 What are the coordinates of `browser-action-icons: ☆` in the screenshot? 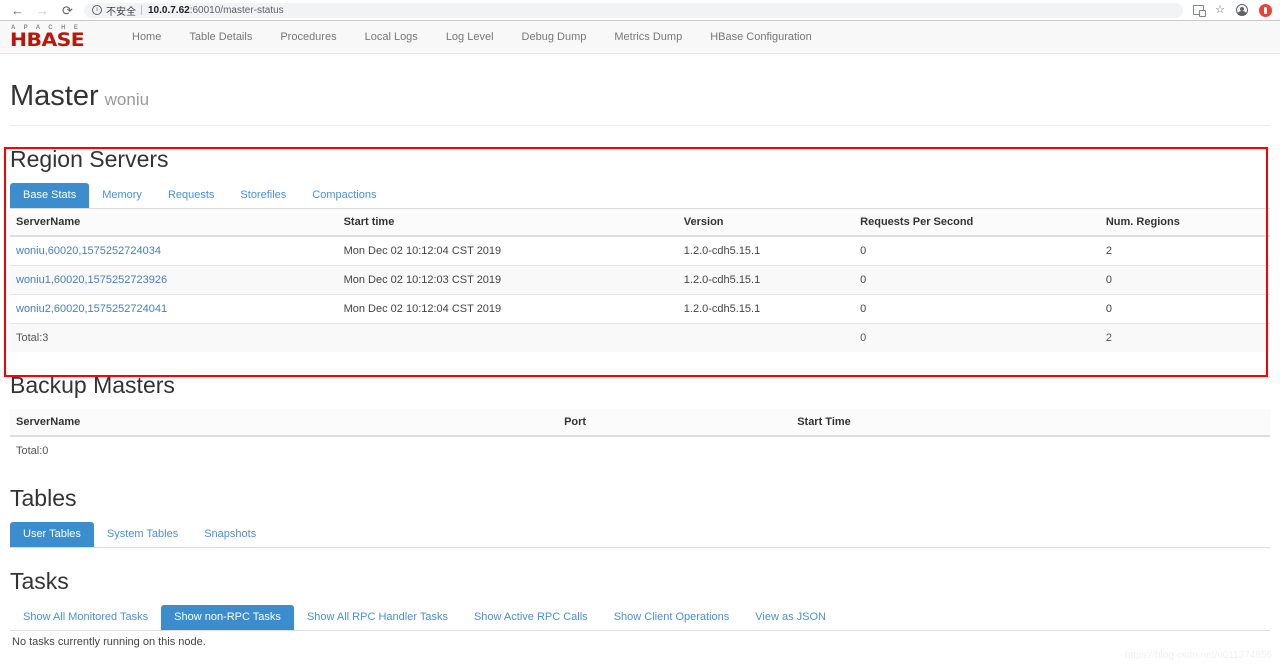 It's located at (1228, 10).